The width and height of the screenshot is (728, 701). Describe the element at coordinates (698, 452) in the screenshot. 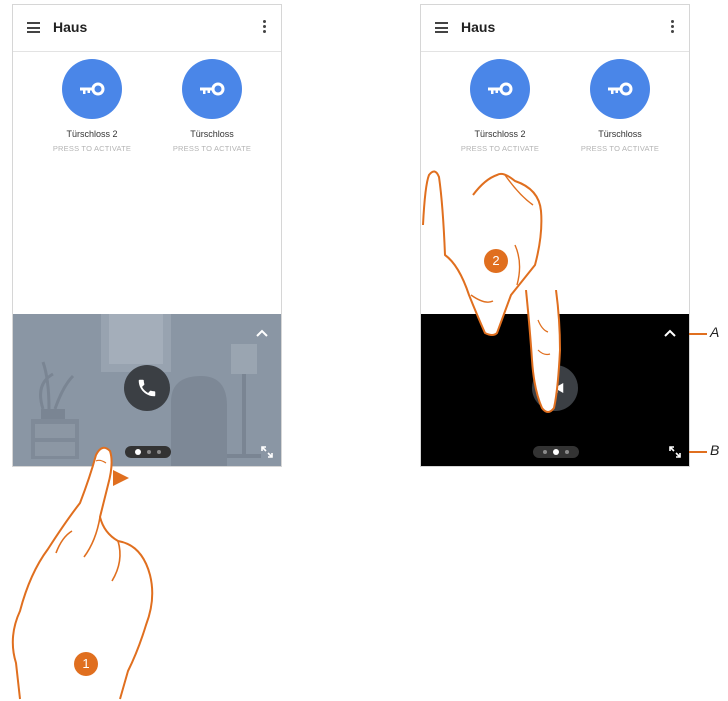

I see `callout-line-b` at that location.